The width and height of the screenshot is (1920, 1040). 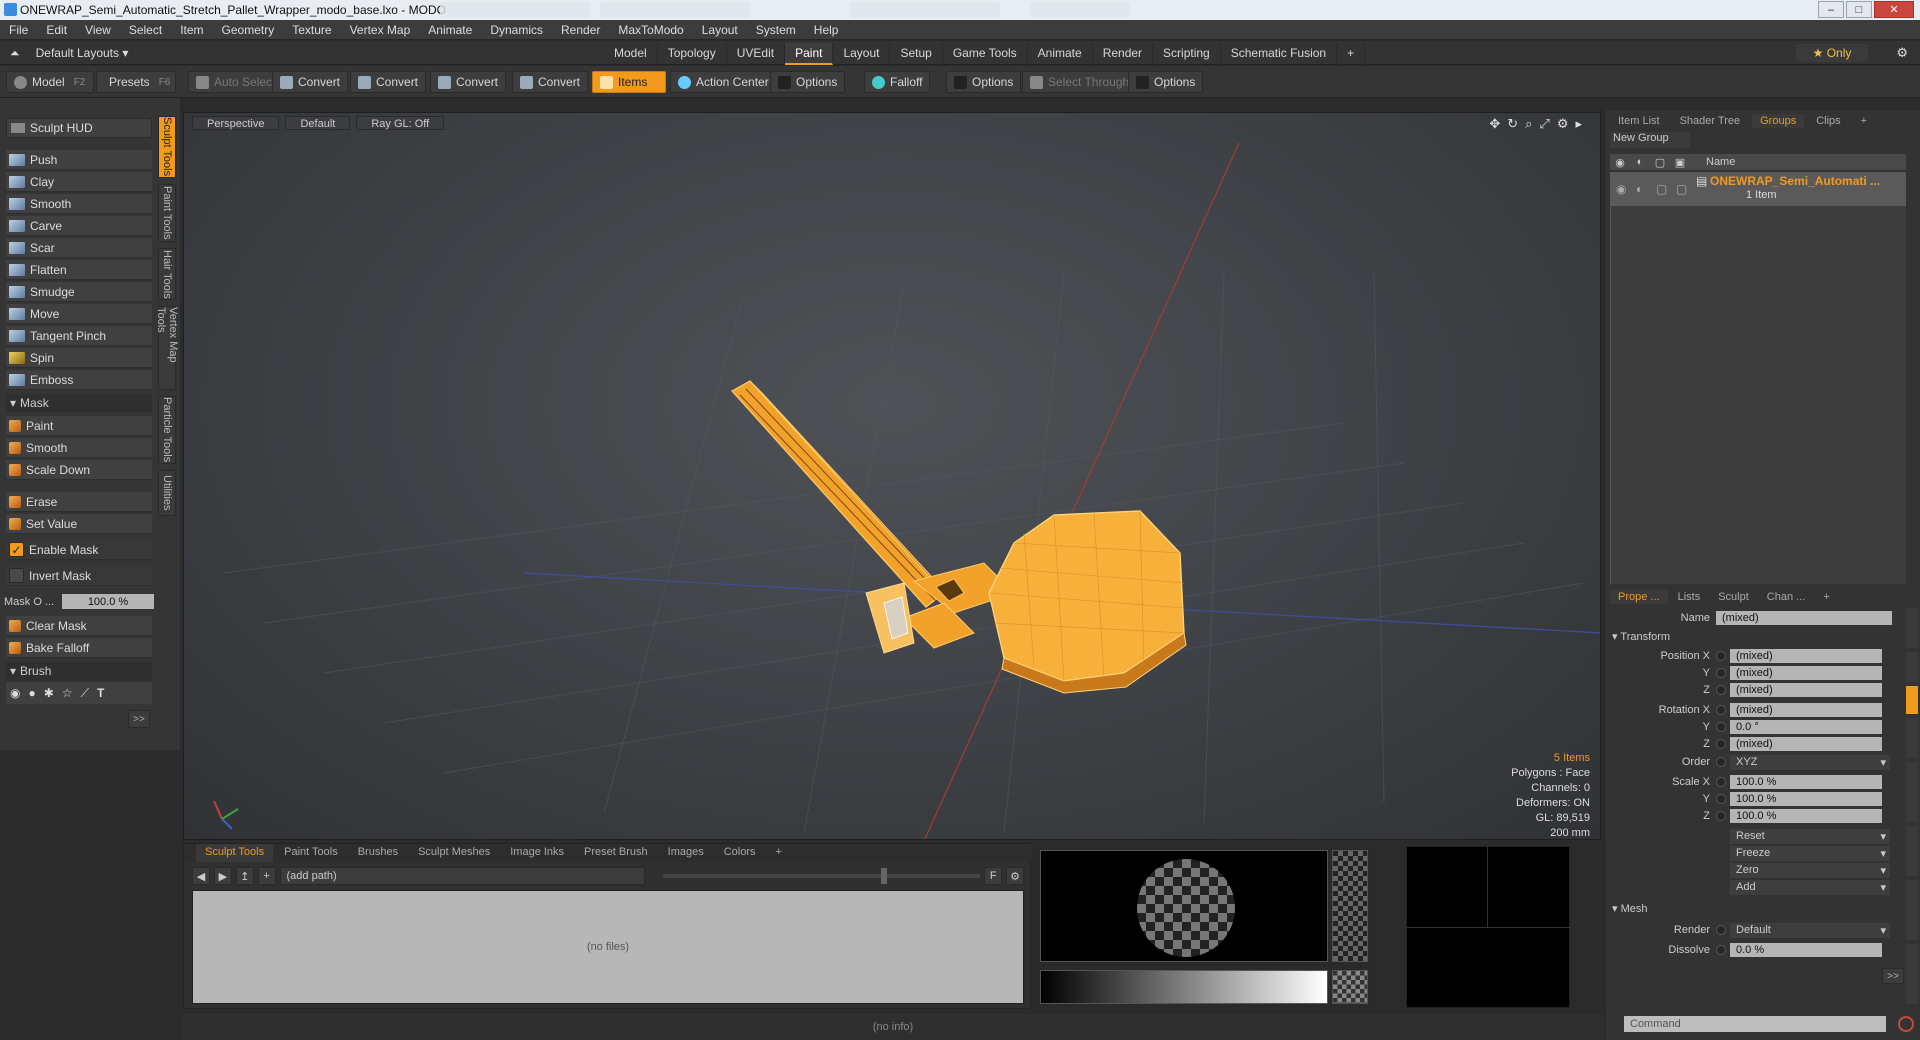 What do you see at coordinates (462, 876) in the screenshot?
I see `path-dropdown: (add path)` at bounding box center [462, 876].